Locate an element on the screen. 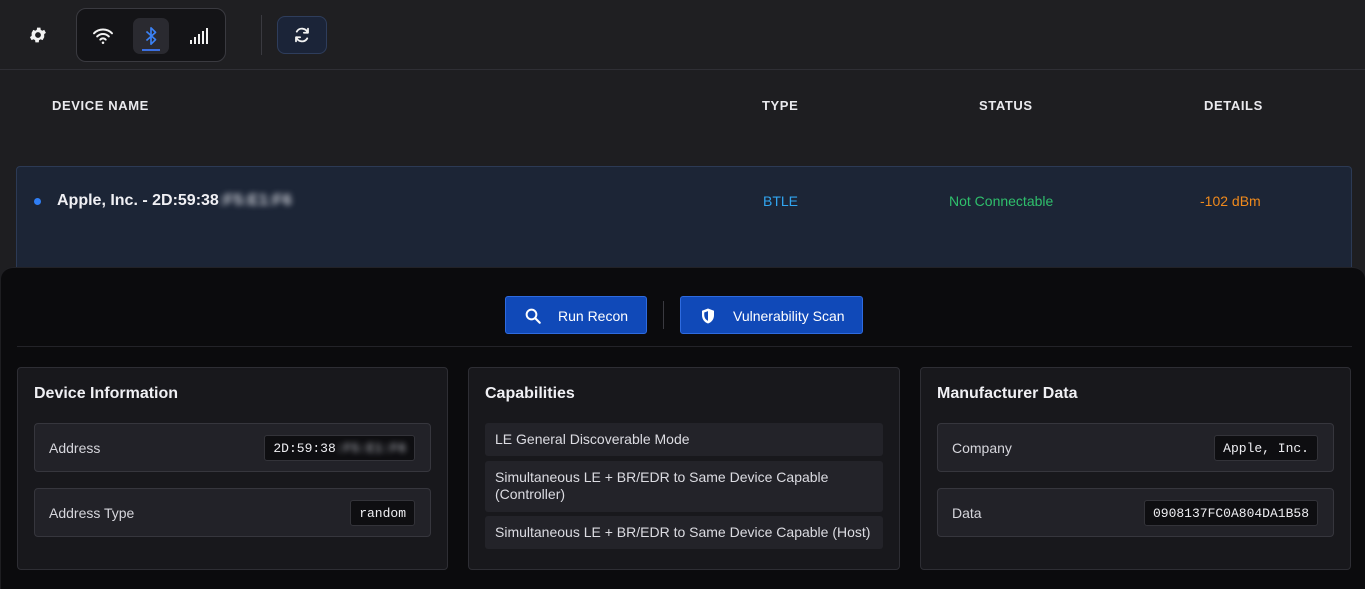 This screenshot has height=589, width=1365. wifi-icon is located at coordinates (103, 36).